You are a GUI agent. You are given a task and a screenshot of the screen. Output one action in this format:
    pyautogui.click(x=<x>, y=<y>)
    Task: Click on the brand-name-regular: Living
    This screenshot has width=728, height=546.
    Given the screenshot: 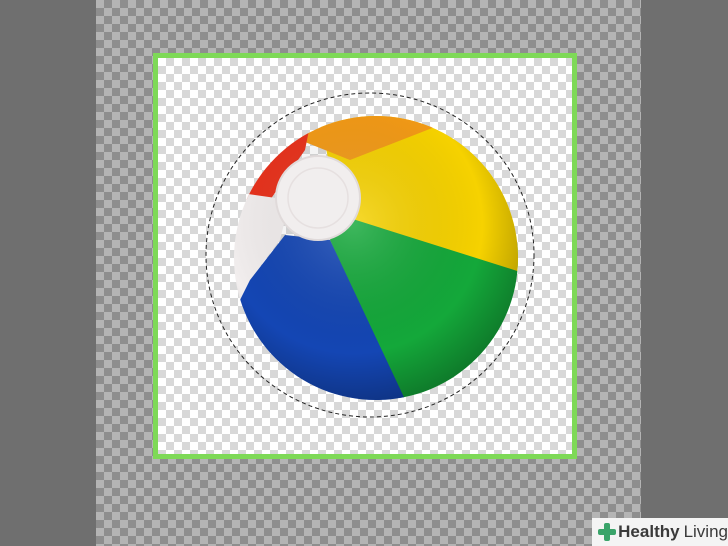 What is the action you would take?
    pyautogui.click(x=705, y=531)
    